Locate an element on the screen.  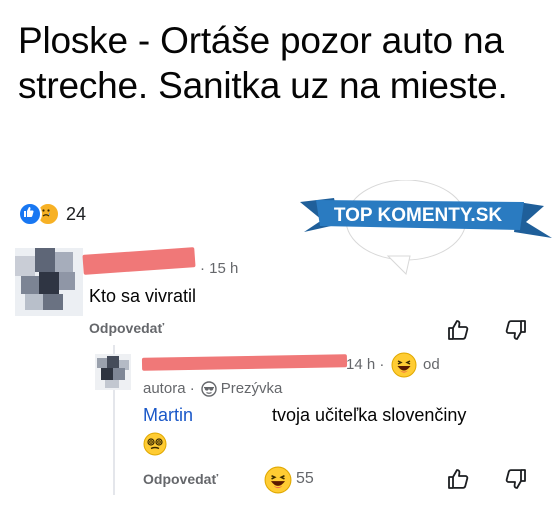
dizzy-face-emoji-icon is located at coordinates (155, 444).